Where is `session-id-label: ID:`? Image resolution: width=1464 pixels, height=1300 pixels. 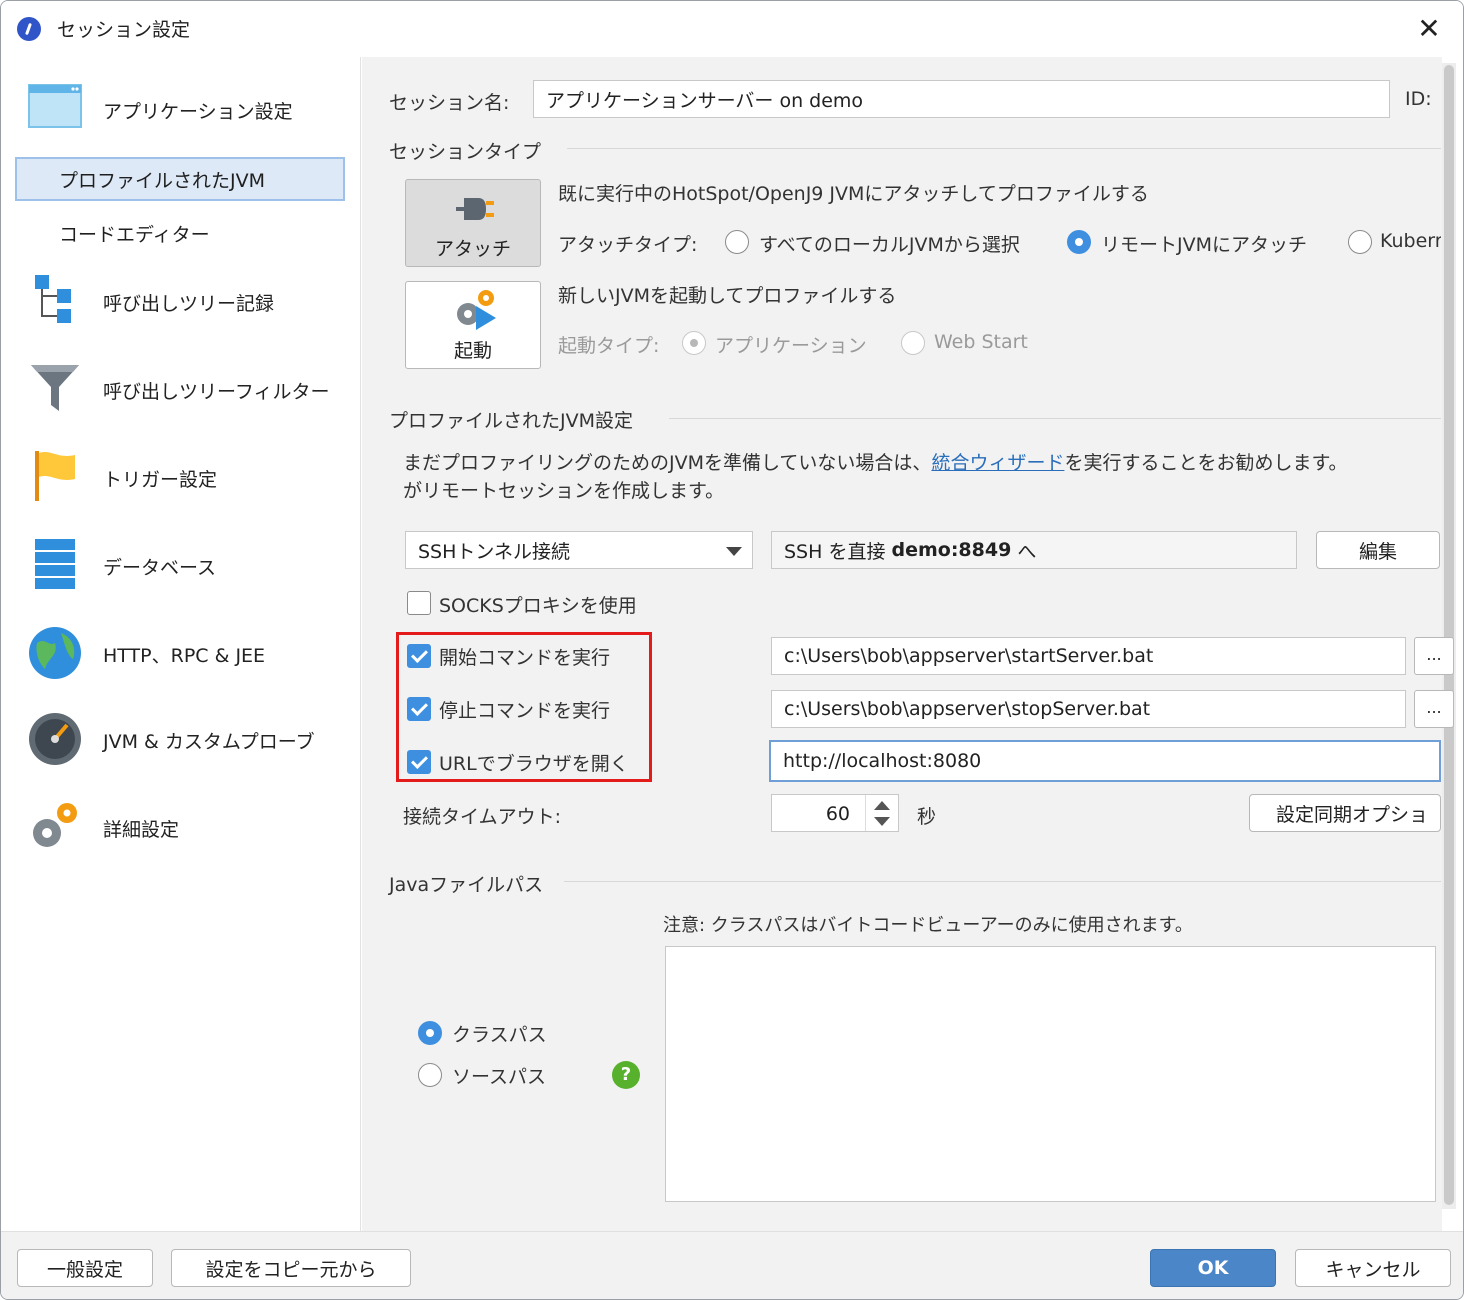 session-id-label: ID: is located at coordinates (1418, 99).